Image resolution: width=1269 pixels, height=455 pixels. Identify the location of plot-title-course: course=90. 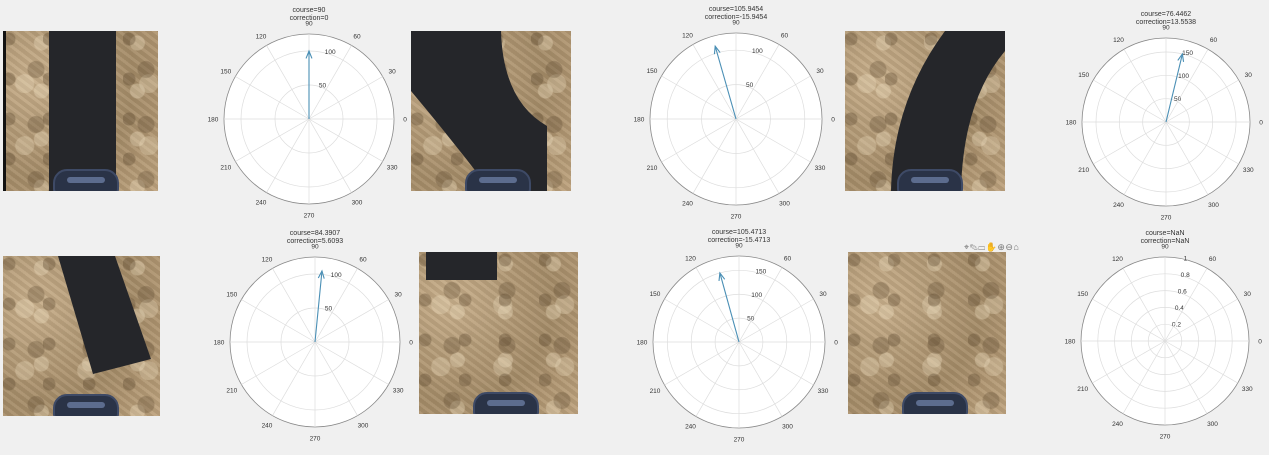
(309, 10).